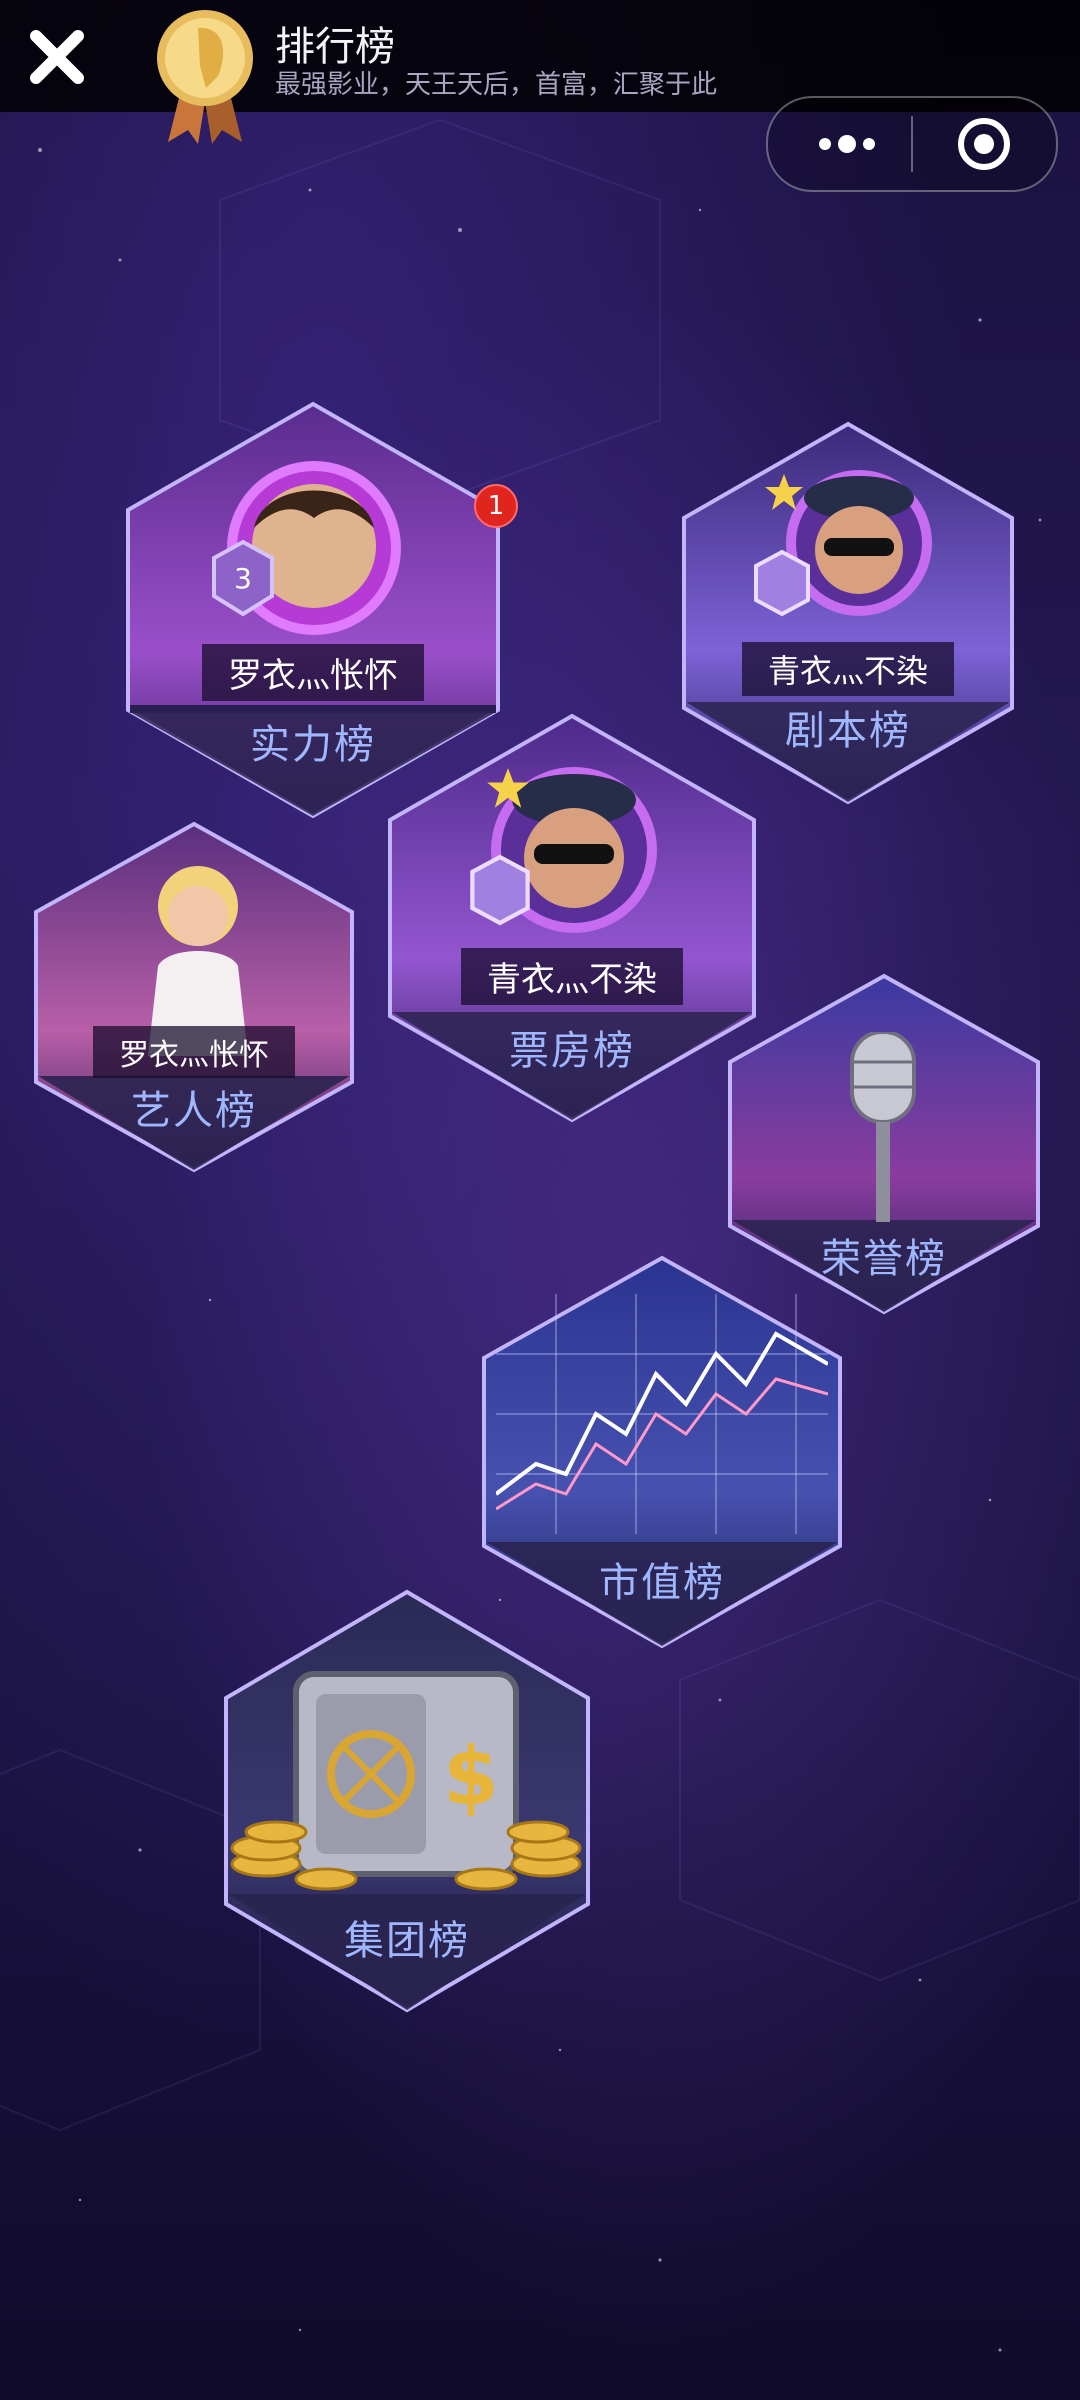 The height and width of the screenshot is (2400, 1080). What do you see at coordinates (194, 1111) in the screenshot?
I see `board-label: 艺人榜` at bounding box center [194, 1111].